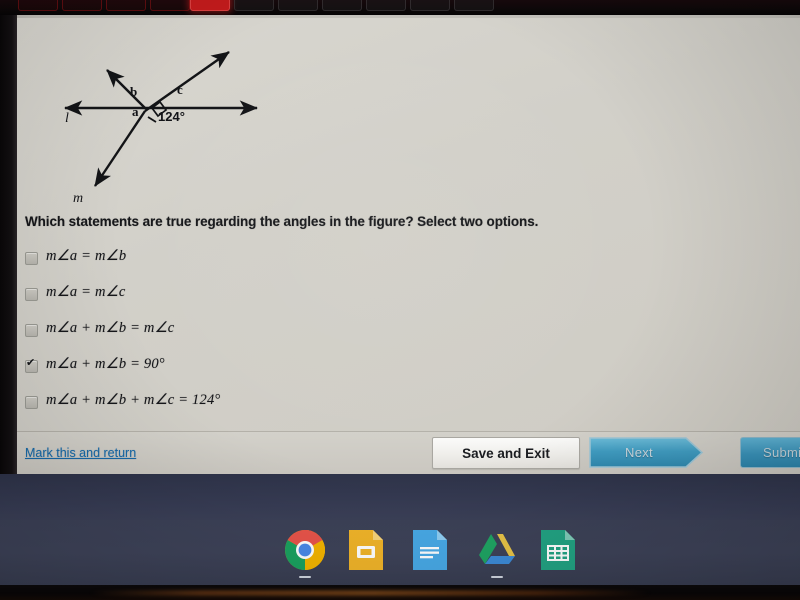  What do you see at coordinates (510, 221) in the screenshot?
I see `question-suffix: options.` at bounding box center [510, 221].